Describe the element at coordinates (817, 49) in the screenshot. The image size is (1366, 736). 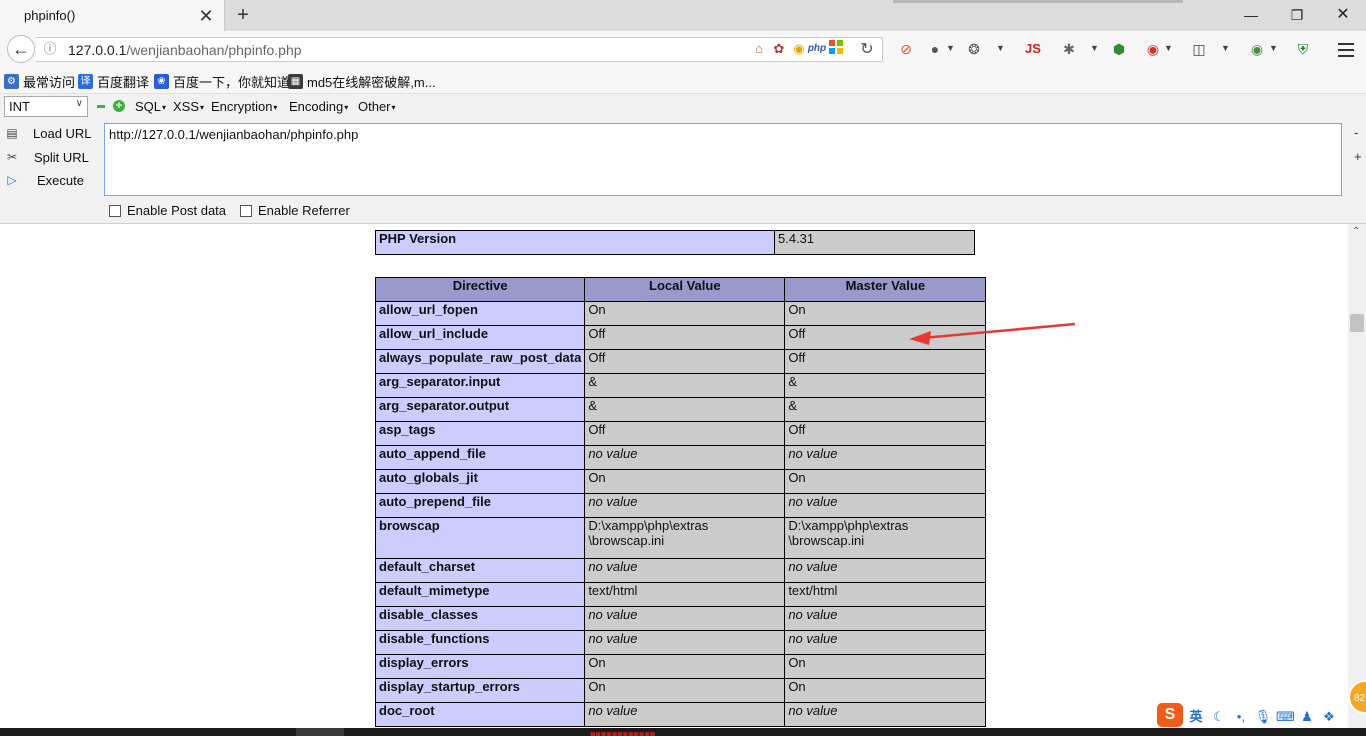
I see `php-icon: php` at that location.